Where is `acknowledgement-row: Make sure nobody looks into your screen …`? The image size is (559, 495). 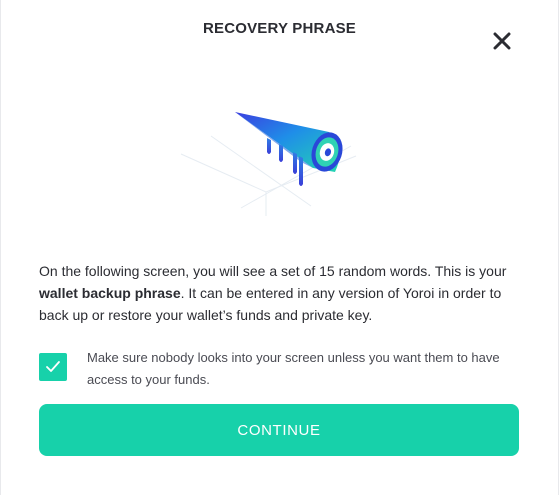
acknowledgement-row: Make sure nobody looks into your screen … is located at coordinates (281, 367).